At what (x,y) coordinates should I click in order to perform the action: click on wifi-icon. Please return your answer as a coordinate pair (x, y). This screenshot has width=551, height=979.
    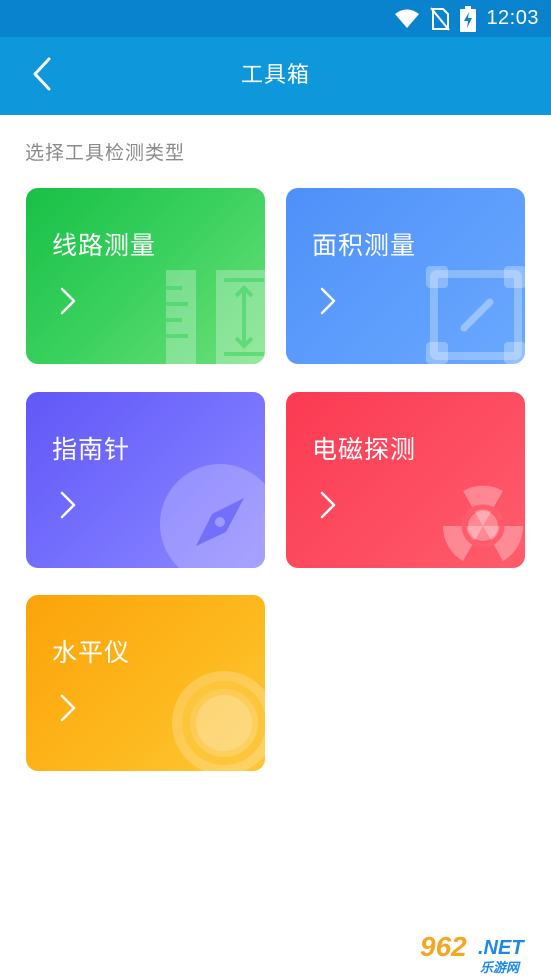
    Looking at the image, I should click on (407, 19).